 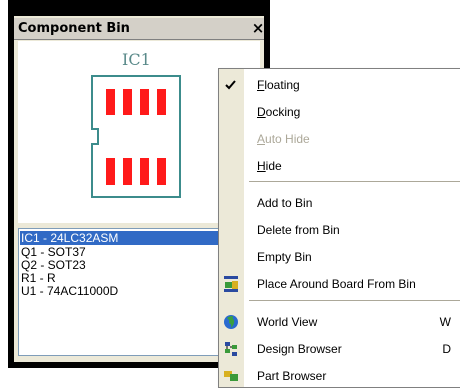 What do you see at coordinates (74, 28) in the screenshot?
I see `component-bin-title: Component Bin` at bounding box center [74, 28].